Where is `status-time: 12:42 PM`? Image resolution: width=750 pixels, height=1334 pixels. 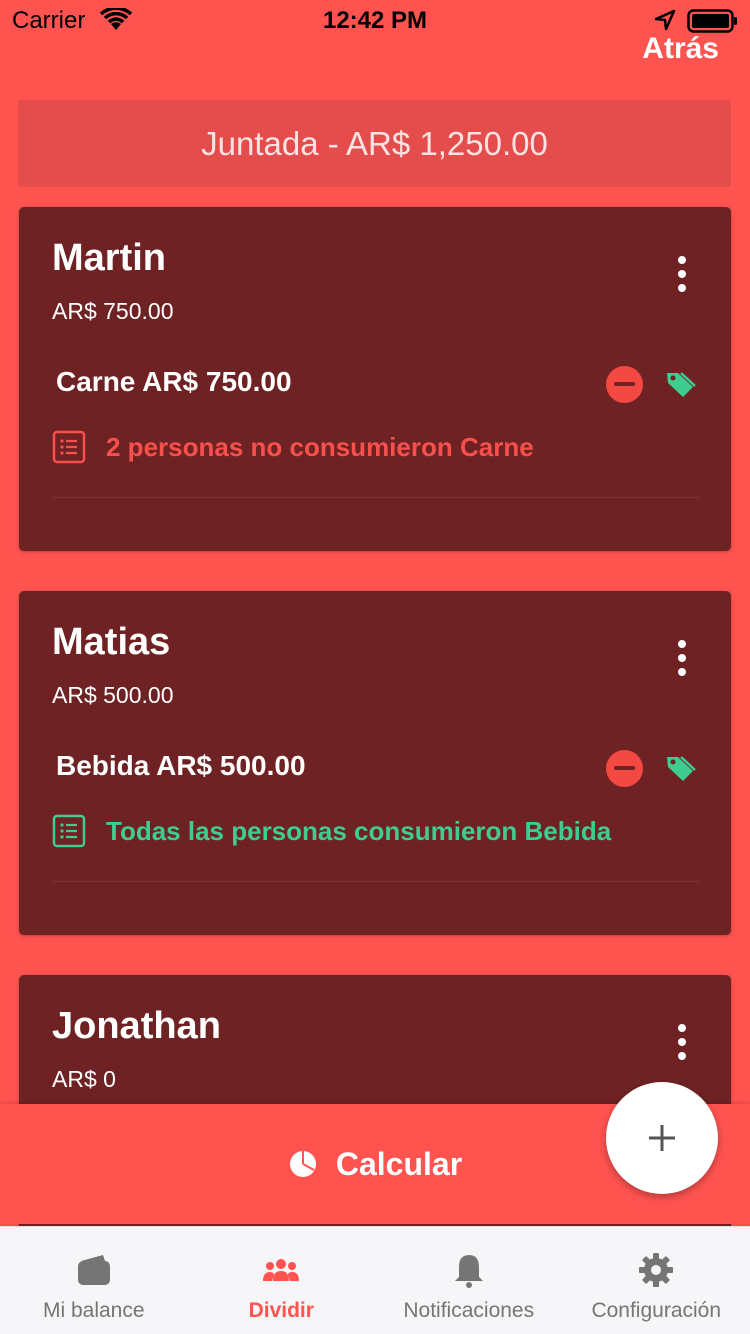 status-time: 12:42 PM is located at coordinates (375, 20).